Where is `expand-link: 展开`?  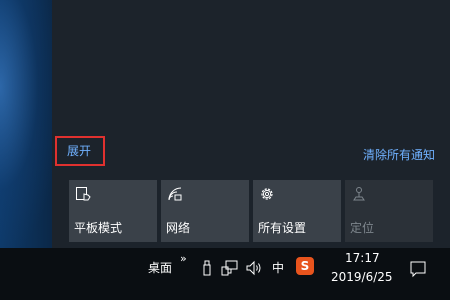
expand-link: 展开 is located at coordinates (80, 151).